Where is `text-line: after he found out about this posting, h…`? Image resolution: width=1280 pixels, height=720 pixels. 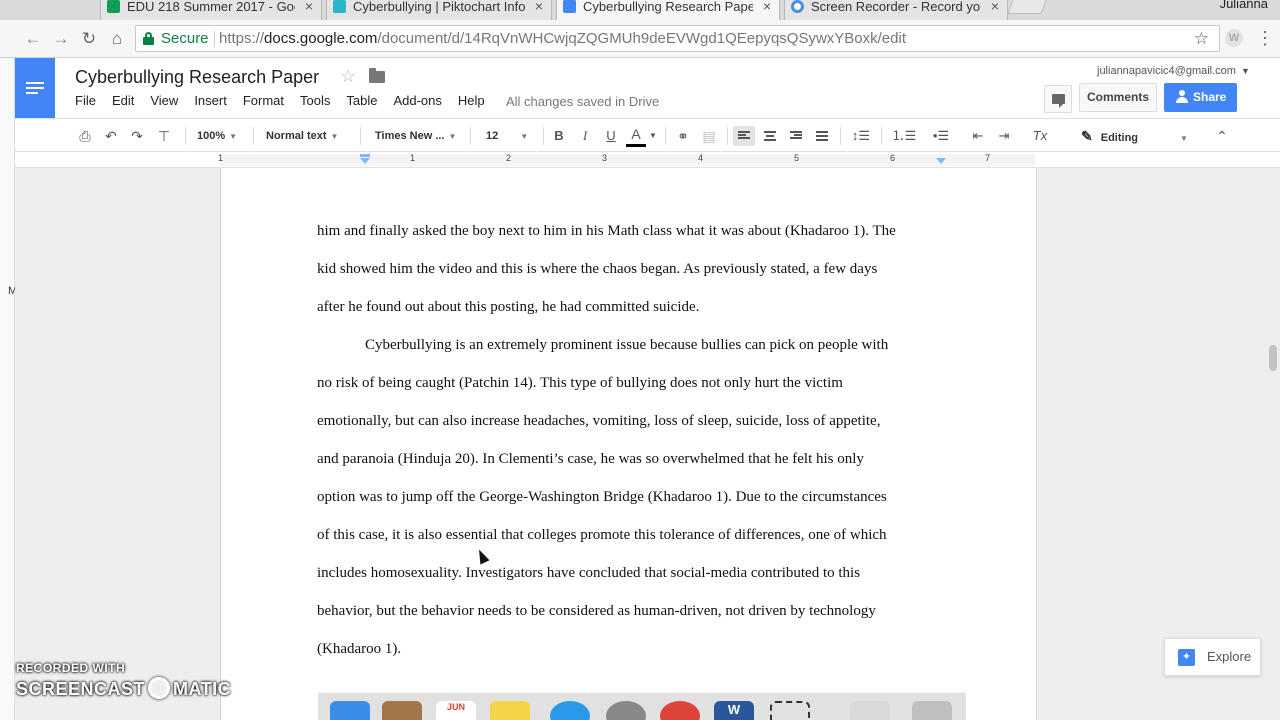 text-line: after he found out about this posting, h… is located at coordinates (629, 318).